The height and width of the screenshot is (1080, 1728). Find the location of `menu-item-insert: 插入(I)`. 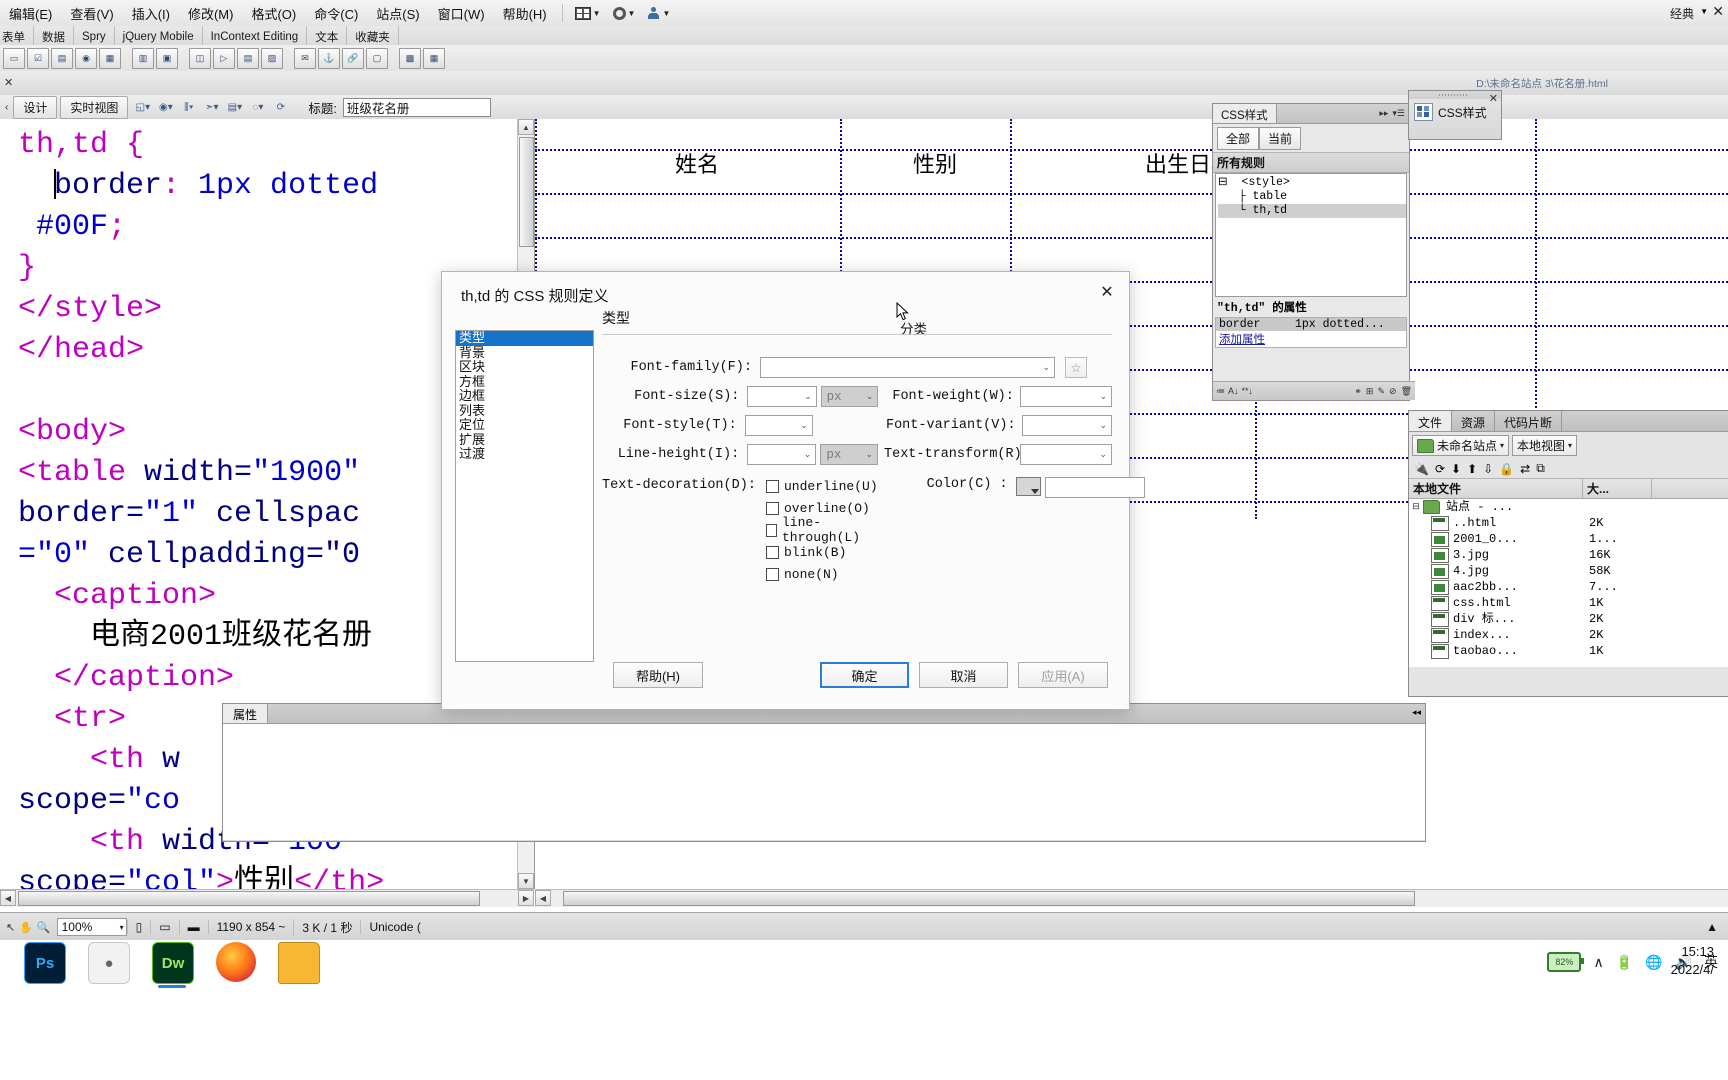

menu-item-insert: 插入(I) is located at coordinates (151, 13).